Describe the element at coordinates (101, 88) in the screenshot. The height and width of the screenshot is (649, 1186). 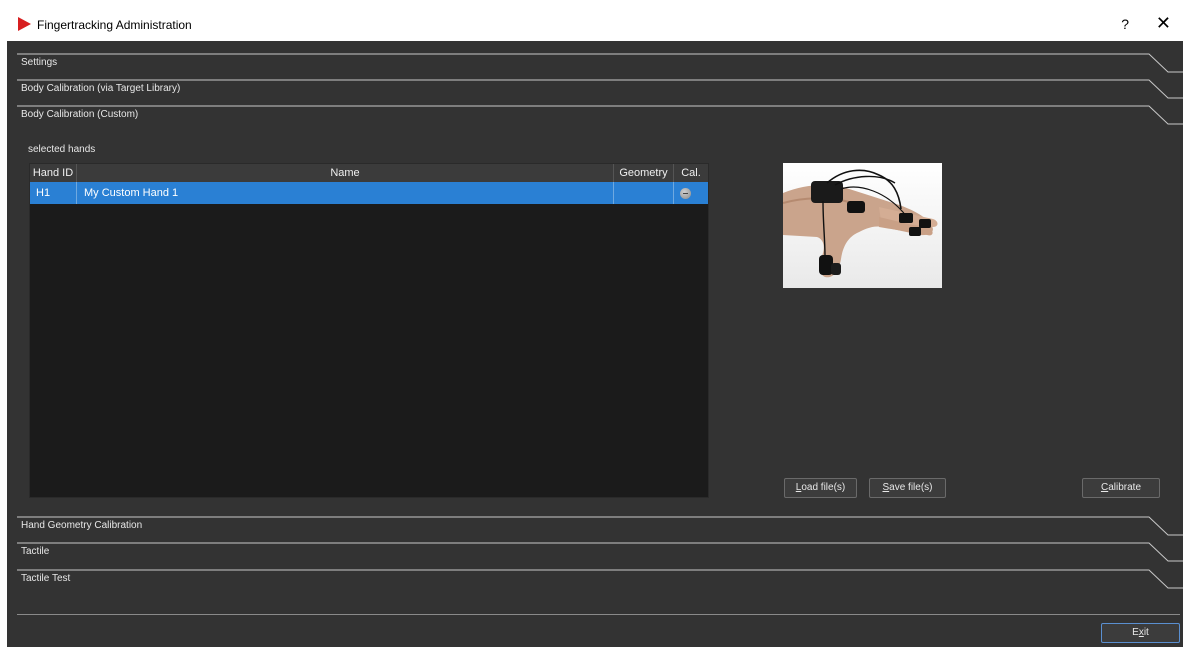
I see `section-body-calibration-target-label: Body Calibration (via Target Library)` at that location.